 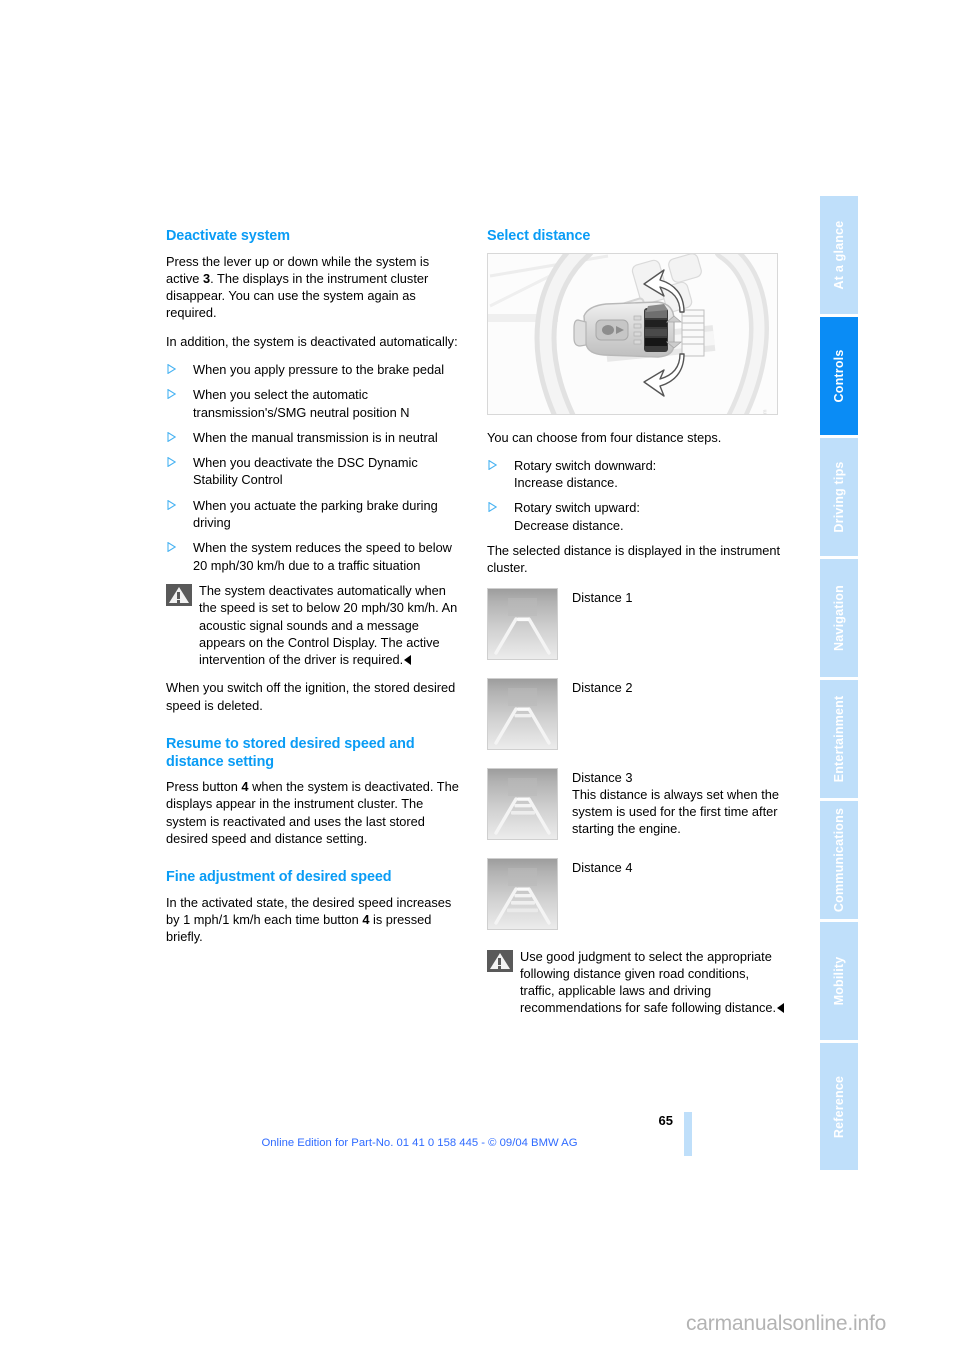 I want to click on sidebar-tab-label: Communications, so click(x=839, y=860).